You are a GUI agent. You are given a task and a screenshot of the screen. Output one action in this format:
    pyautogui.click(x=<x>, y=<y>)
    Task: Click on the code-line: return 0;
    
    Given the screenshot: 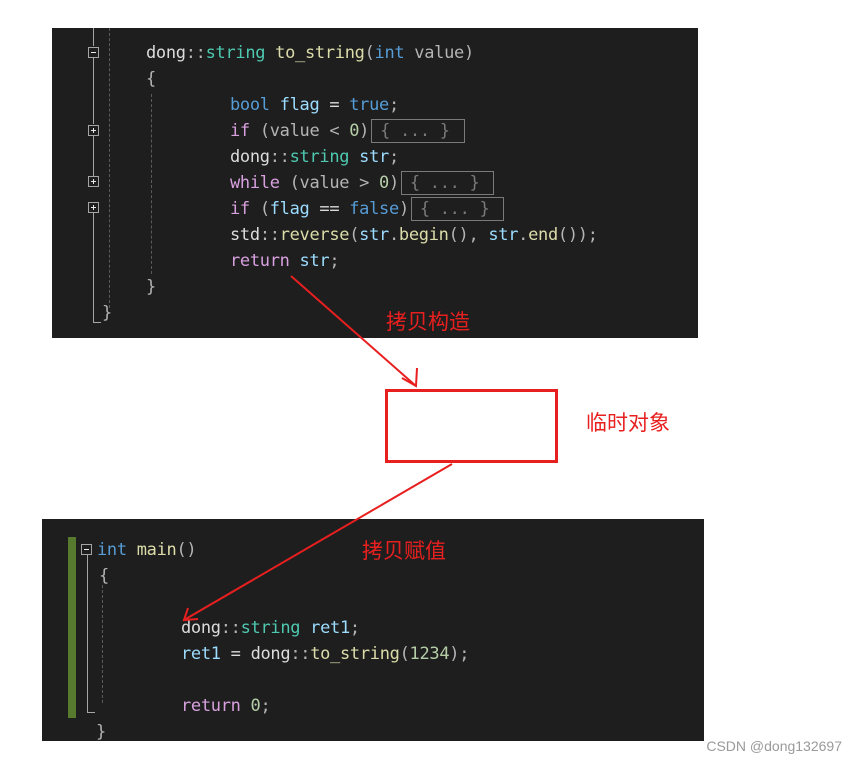 What is the action you would take?
    pyautogui.click(x=226, y=706)
    